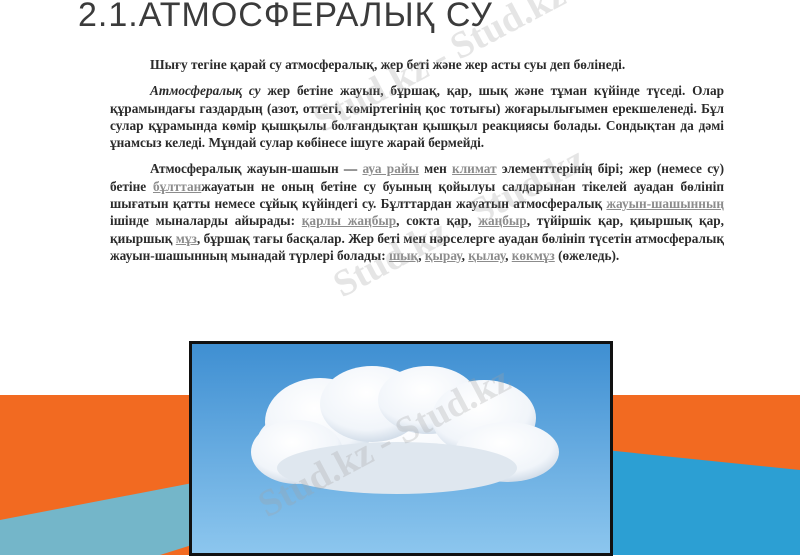 Image resolution: width=800 pixels, height=556 pixels. What do you see at coordinates (665, 203) in the screenshot?
I see `link-precipitation: жауын-шашынның` at bounding box center [665, 203].